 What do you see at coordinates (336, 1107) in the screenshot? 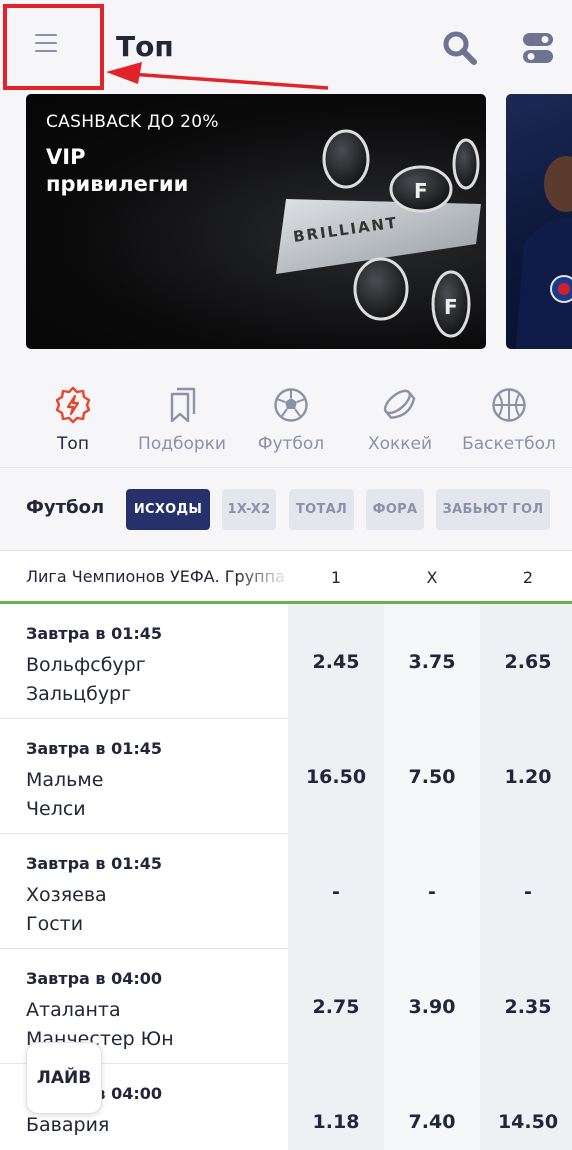
I see `odd-home: 1.18` at bounding box center [336, 1107].